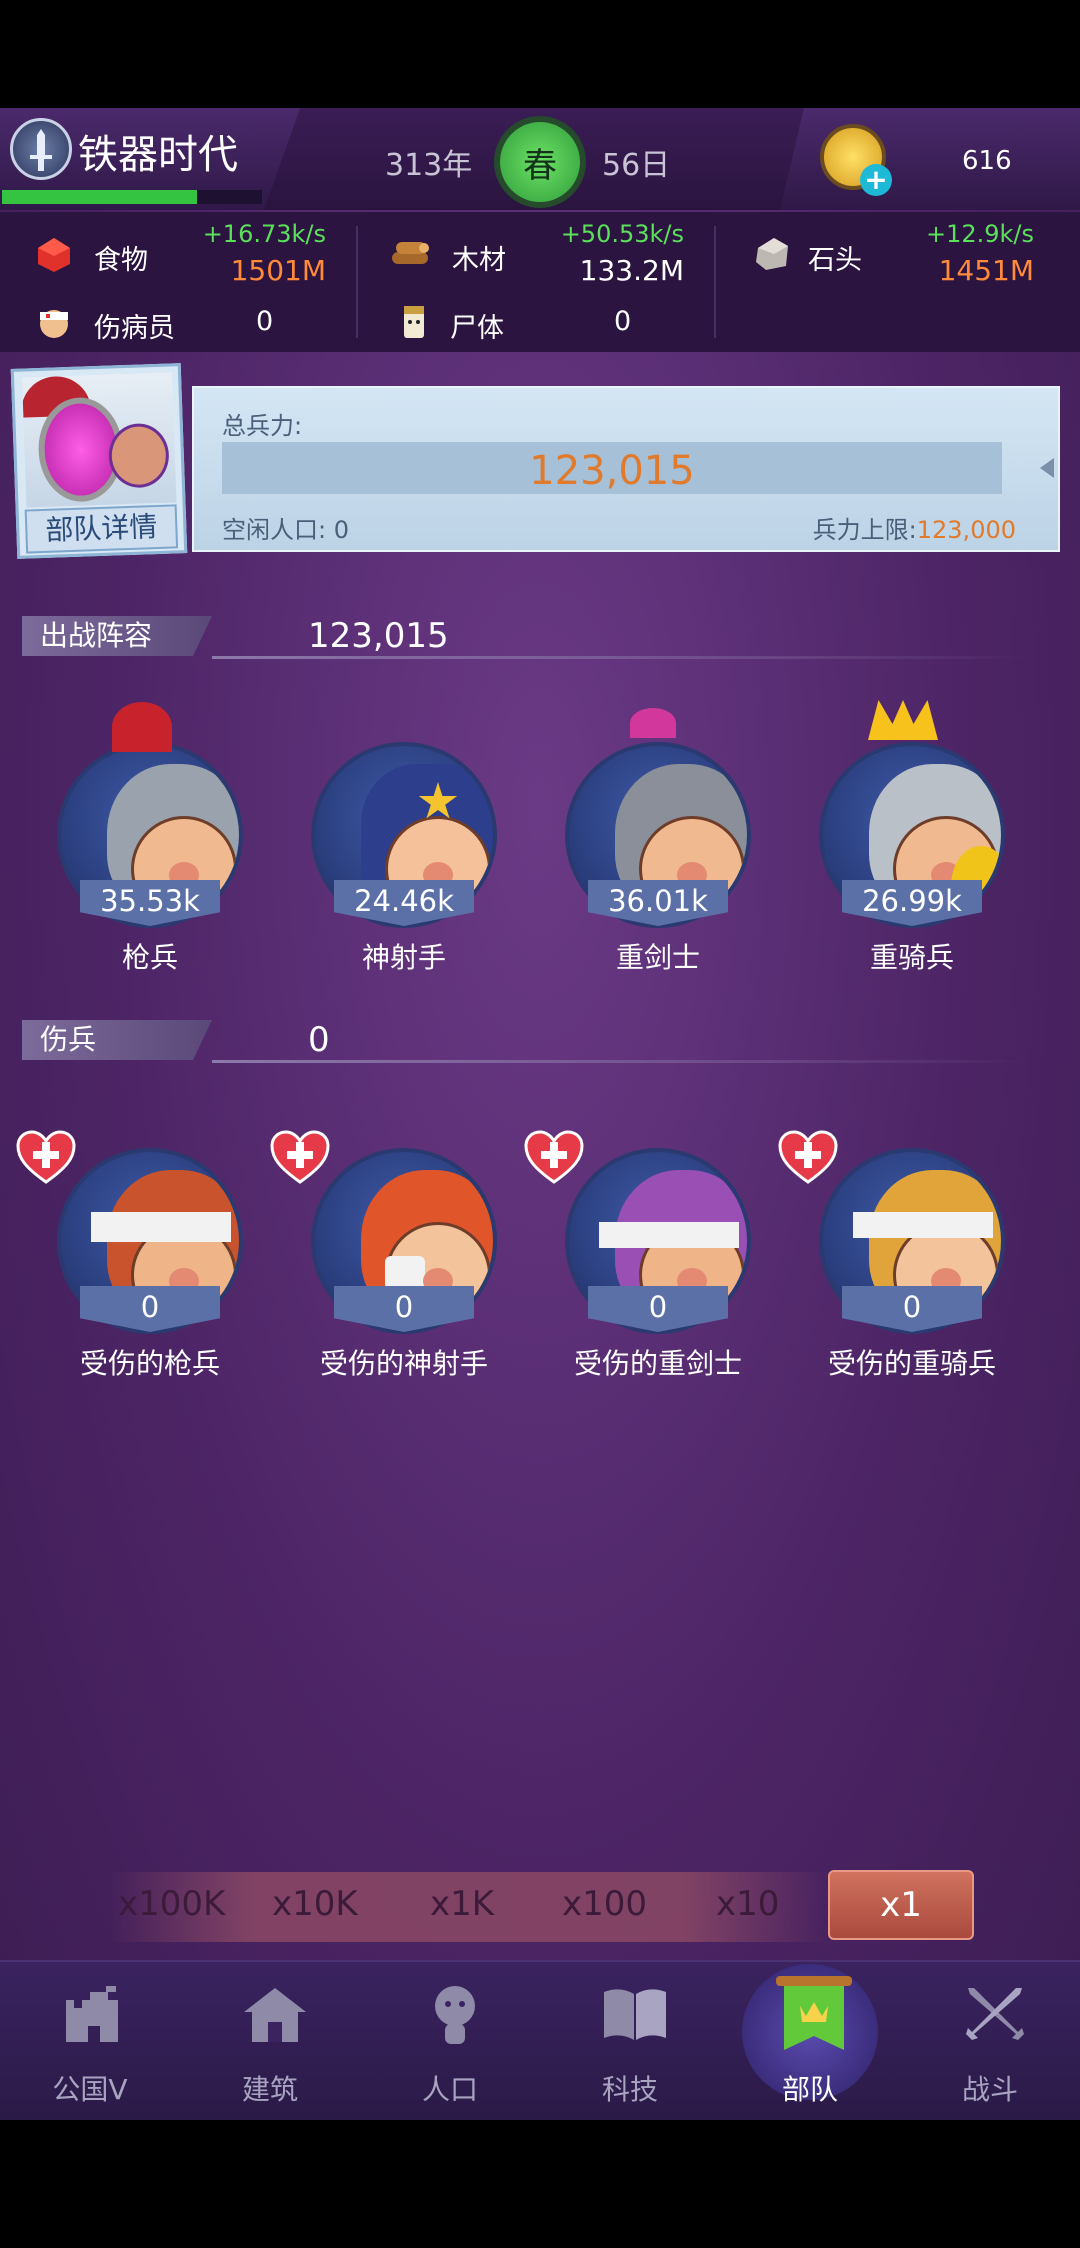 The height and width of the screenshot is (2248, 1080). What do you see at coordinates (150, 901) in the screenshot?
I see `unit-count: 35.53k` at bounding box center [150, 901].